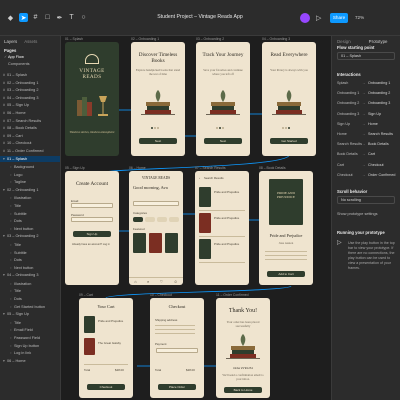  What do you see at coordinates (30, 182) in the screenshot?
I see `layer-item: ▫ Tagline` at bounding box center [30, 182].